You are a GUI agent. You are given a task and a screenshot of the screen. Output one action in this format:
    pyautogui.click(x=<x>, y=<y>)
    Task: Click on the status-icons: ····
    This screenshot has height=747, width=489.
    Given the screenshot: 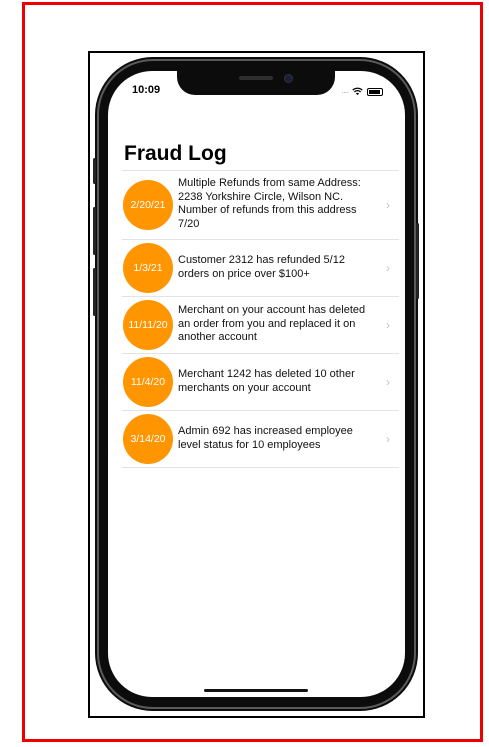 What is the action you would take?
    pyautogui.click(x=362, y=92)
    